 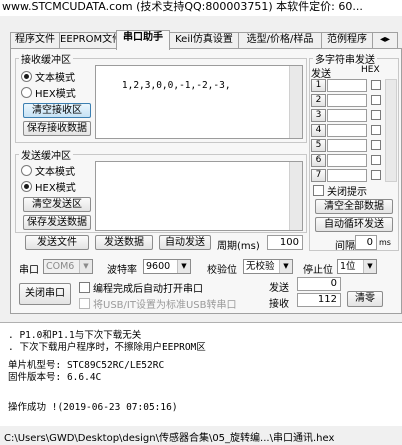 I want to click on usb-cdc-checkbox: 将USB/IT设置为标准USB转串口, so click(x=157, y=303).